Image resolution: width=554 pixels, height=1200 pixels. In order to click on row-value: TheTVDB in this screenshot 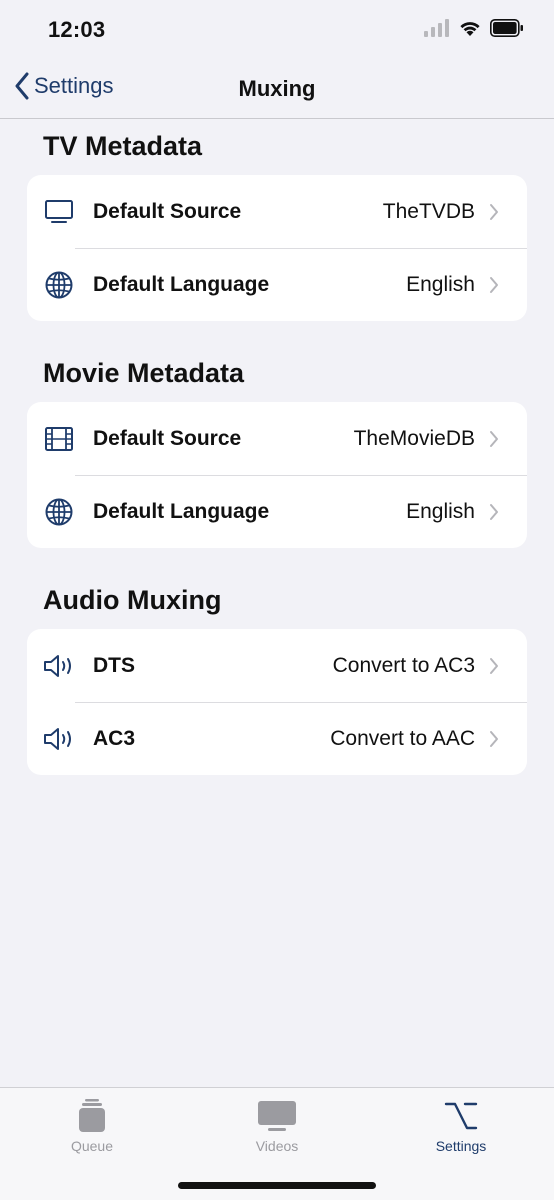, I will do `click(428, 211)`.